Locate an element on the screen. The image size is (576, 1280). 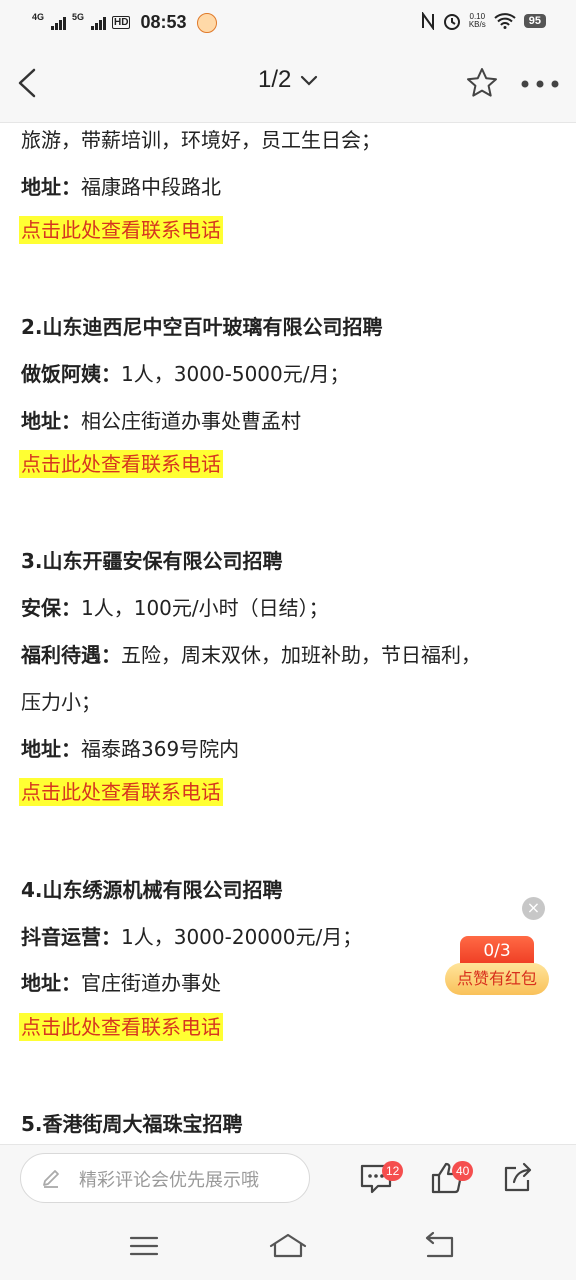
paragraph-text: 压力小； is located at coordinates (61, 702).